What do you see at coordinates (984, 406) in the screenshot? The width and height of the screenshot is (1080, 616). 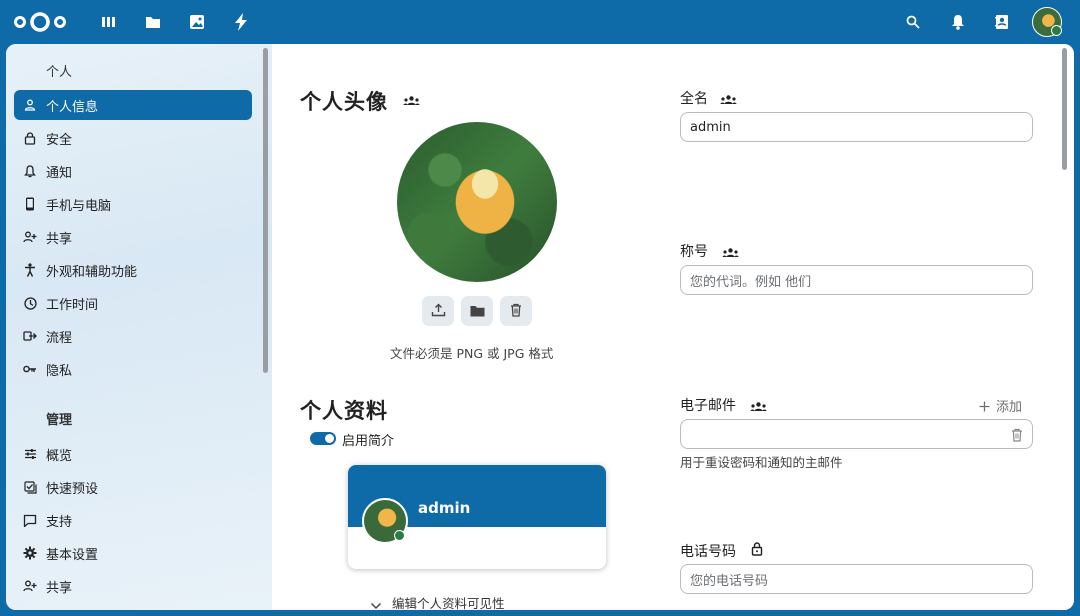 I see `plus-icon` at bounding box center [984, 406].